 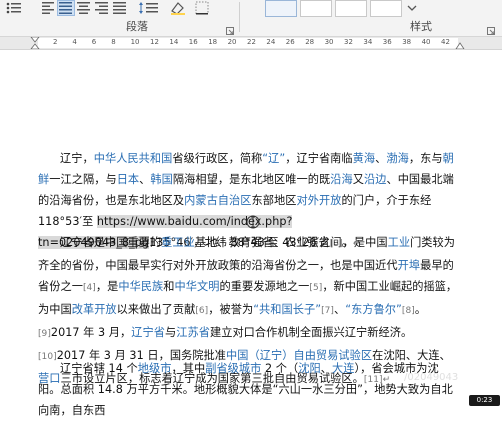 I want to click on link-bohai: 渤海, so click(x=397, y=158).